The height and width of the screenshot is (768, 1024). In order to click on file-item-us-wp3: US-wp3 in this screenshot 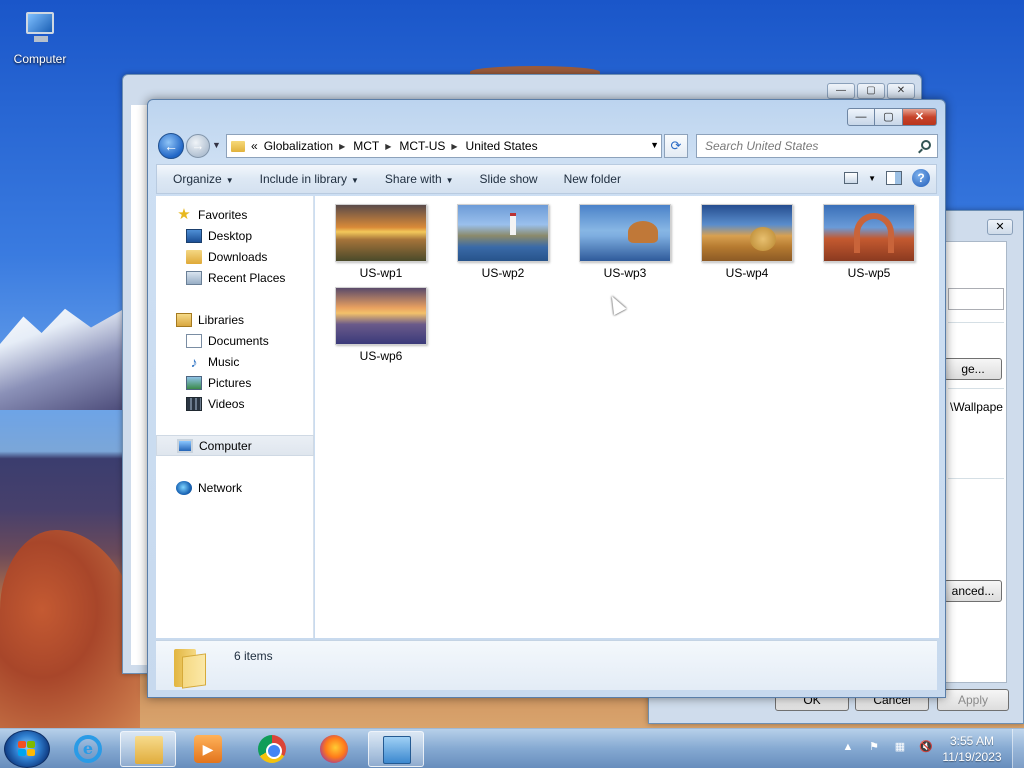, I will do `click(625, 242)`.